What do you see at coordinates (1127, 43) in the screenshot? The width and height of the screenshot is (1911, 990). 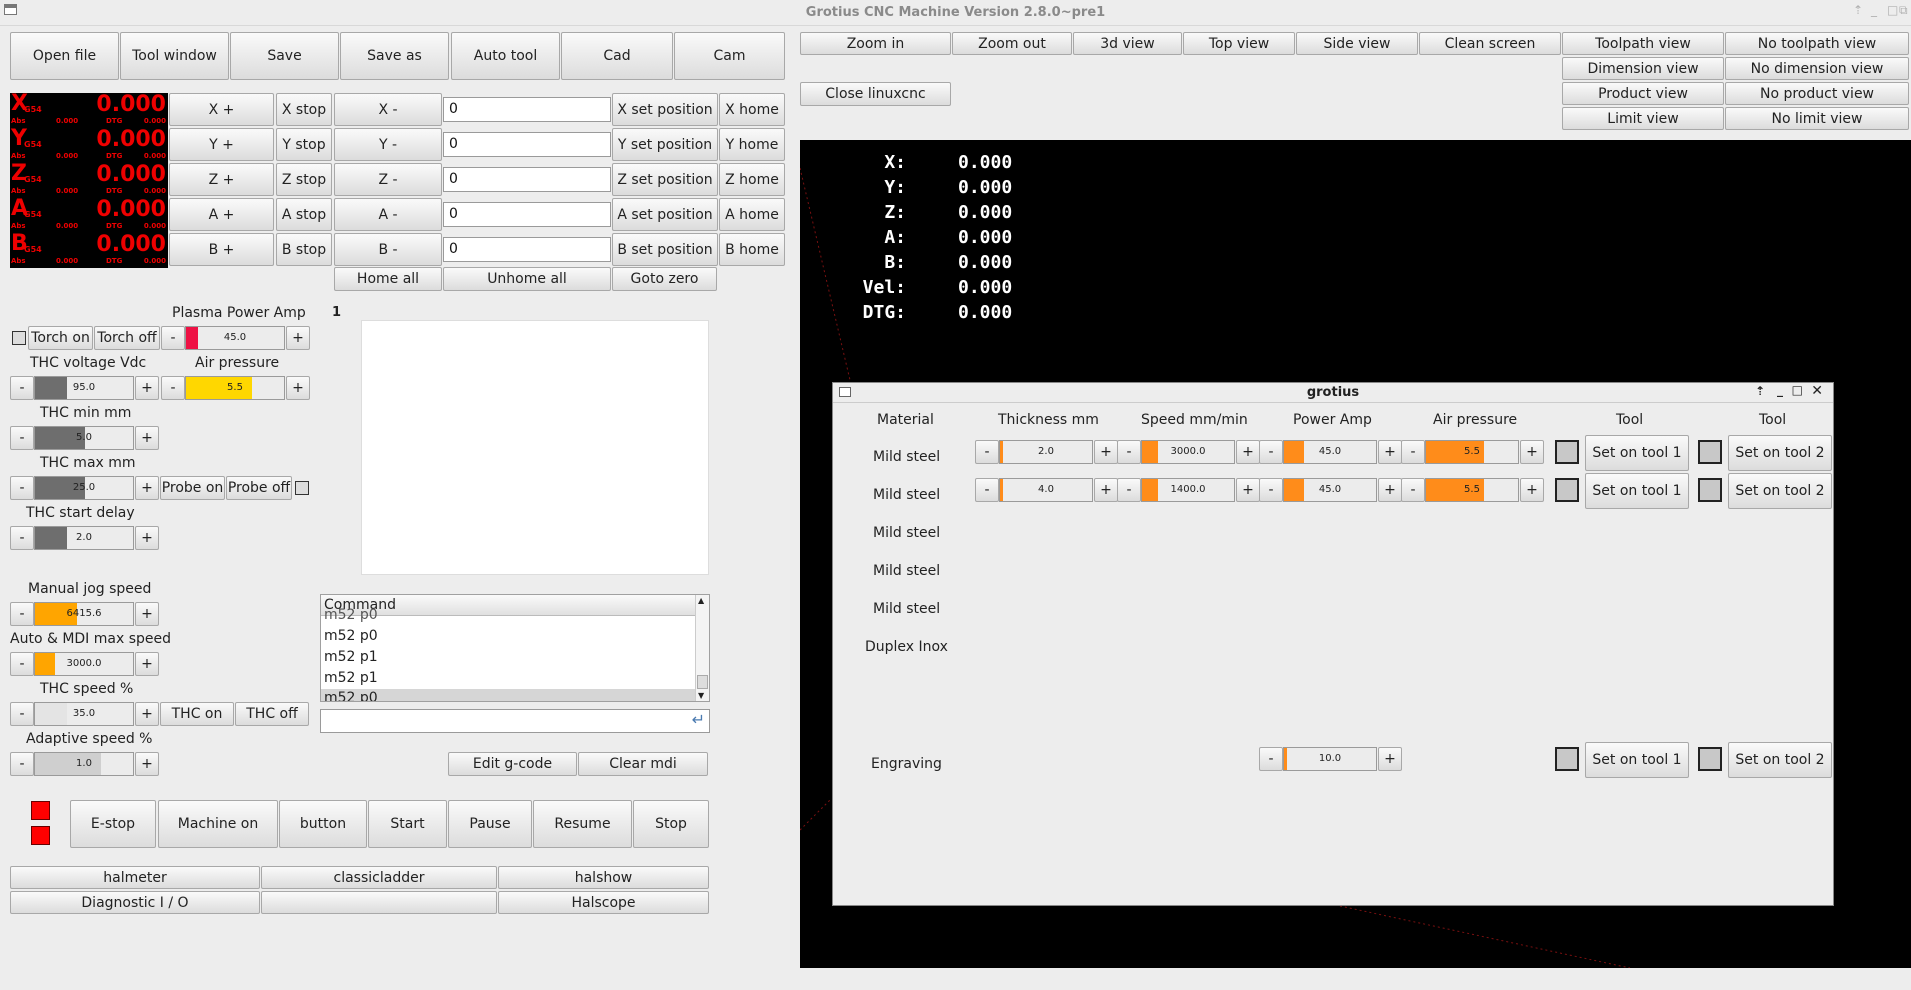 I see `3d-view-button: 3d view` at bounding box center [1127, 43].